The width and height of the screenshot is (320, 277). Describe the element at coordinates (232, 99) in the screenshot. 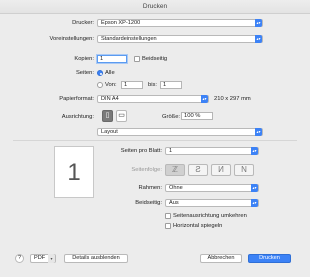

I see `paper-size-text: 210 x 297 mm` at that location.